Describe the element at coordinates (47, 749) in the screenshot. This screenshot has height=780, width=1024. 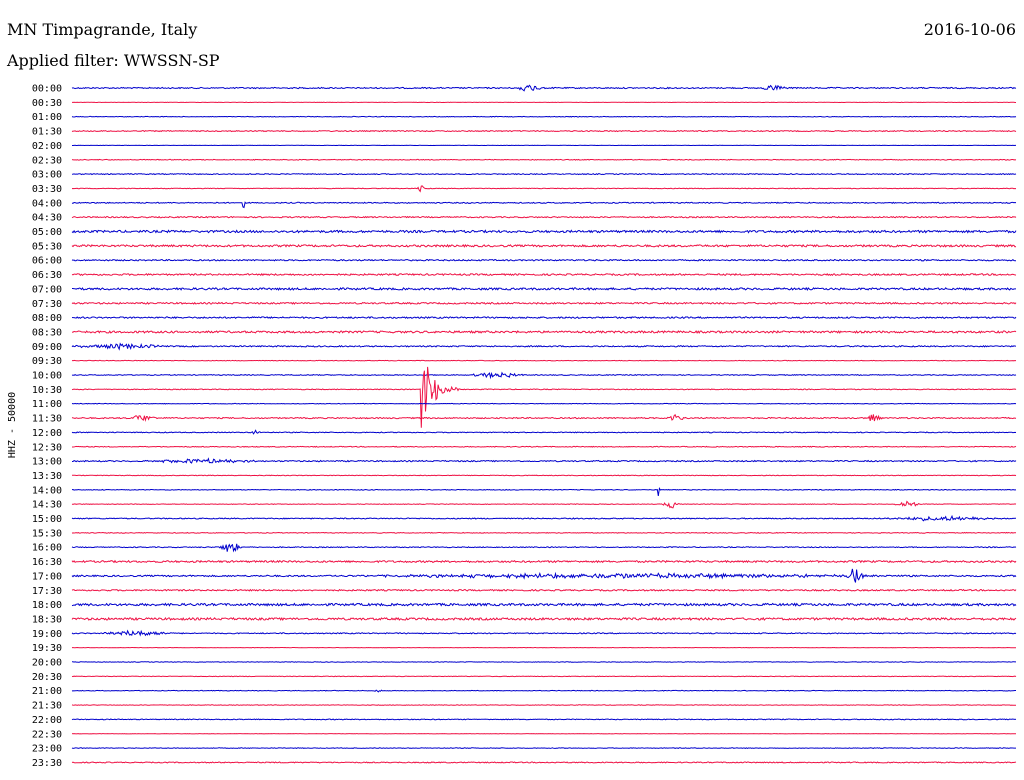
I see `time-tick-label: 23:00` at that location.